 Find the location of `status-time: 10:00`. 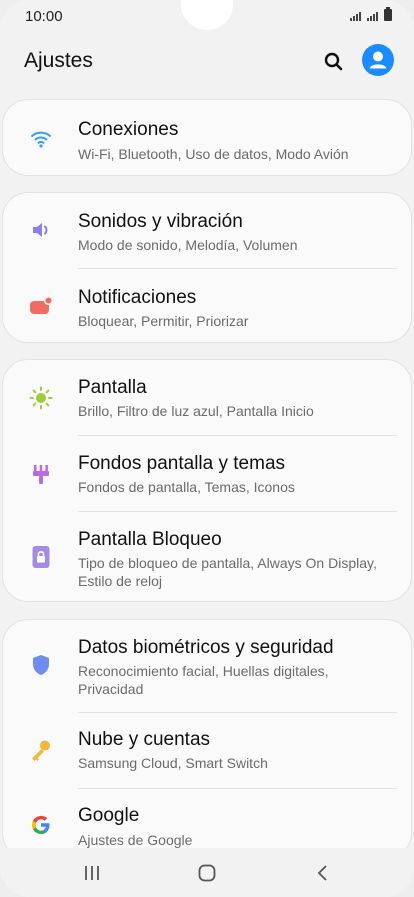

status-time: 10:00 is located at coordinates (44, 16).